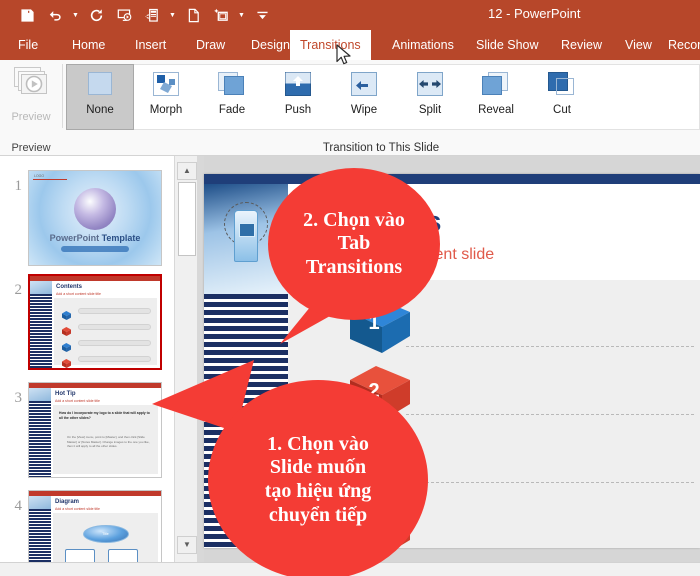 Image resolution: width=700 pixels, height=576 pixels. What do you see at coordinates (166, 84) in the screenshot?
I see `transition-morph-icon` at bounding box center [166, 84].